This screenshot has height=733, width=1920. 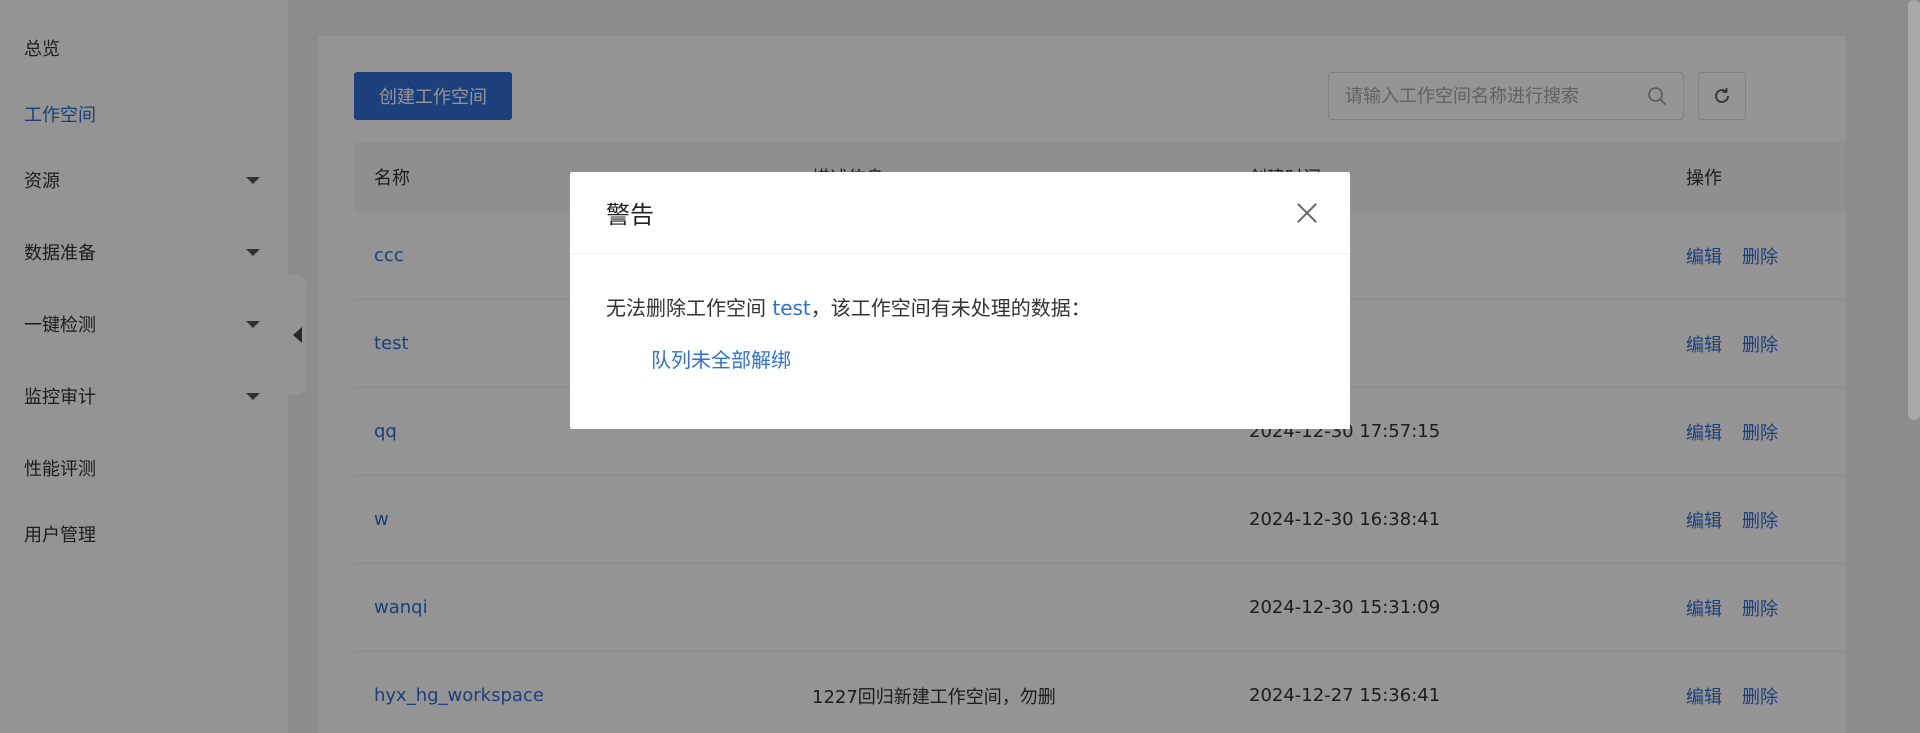 I want to click on dialog-body: 无法删除工作空间 test，该工作空间有未处理的数据： 队列未全部解绑, so click(x=960, y=313).